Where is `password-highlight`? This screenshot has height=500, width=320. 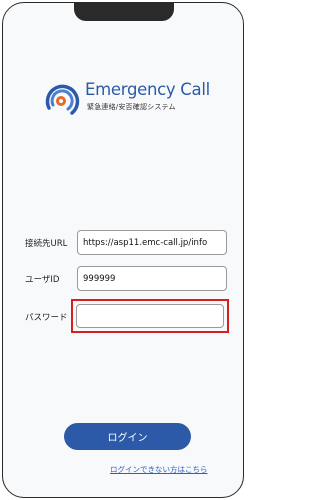 password-highlight is located at coordinates (150, 316).